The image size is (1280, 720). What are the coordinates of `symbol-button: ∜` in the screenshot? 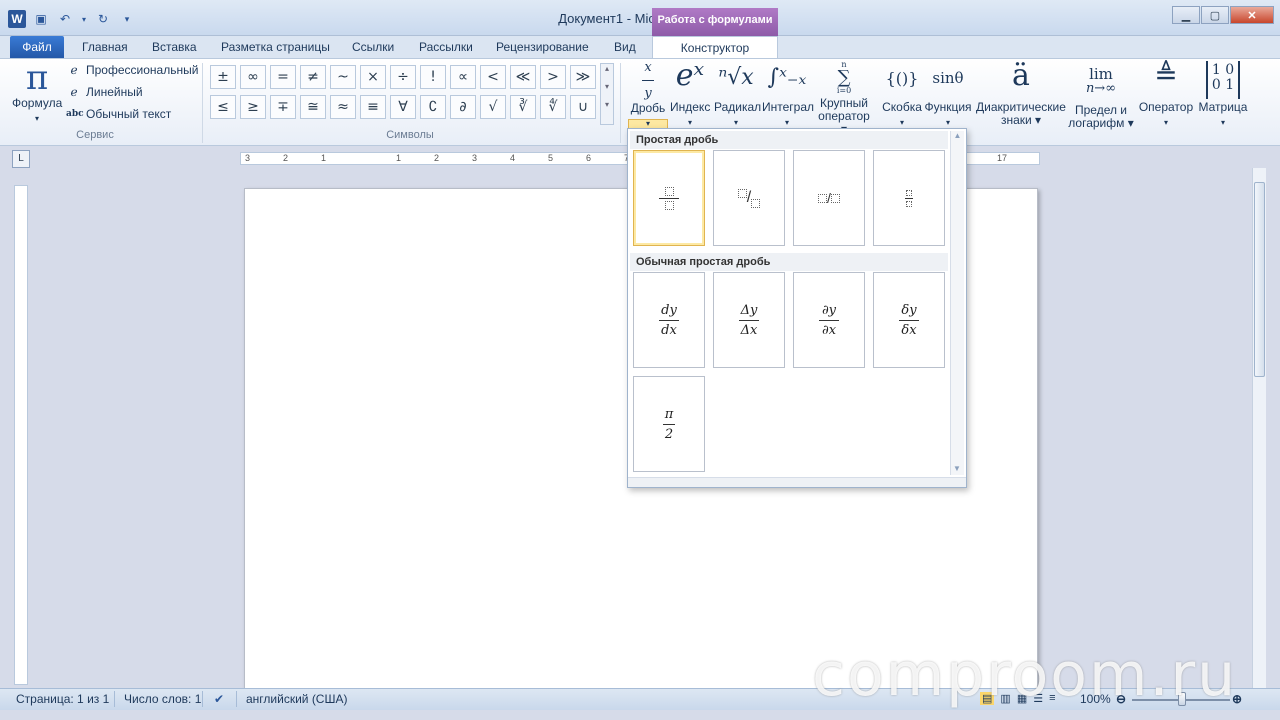 It's located at (553, 107).